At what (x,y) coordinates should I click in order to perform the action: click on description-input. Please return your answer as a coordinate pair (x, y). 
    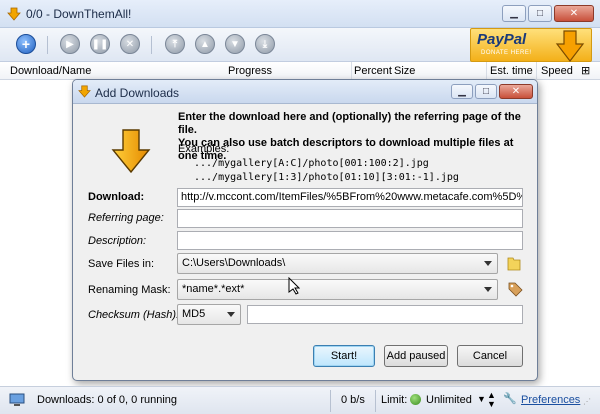
    Looking at the image, I should click on (350, 240).